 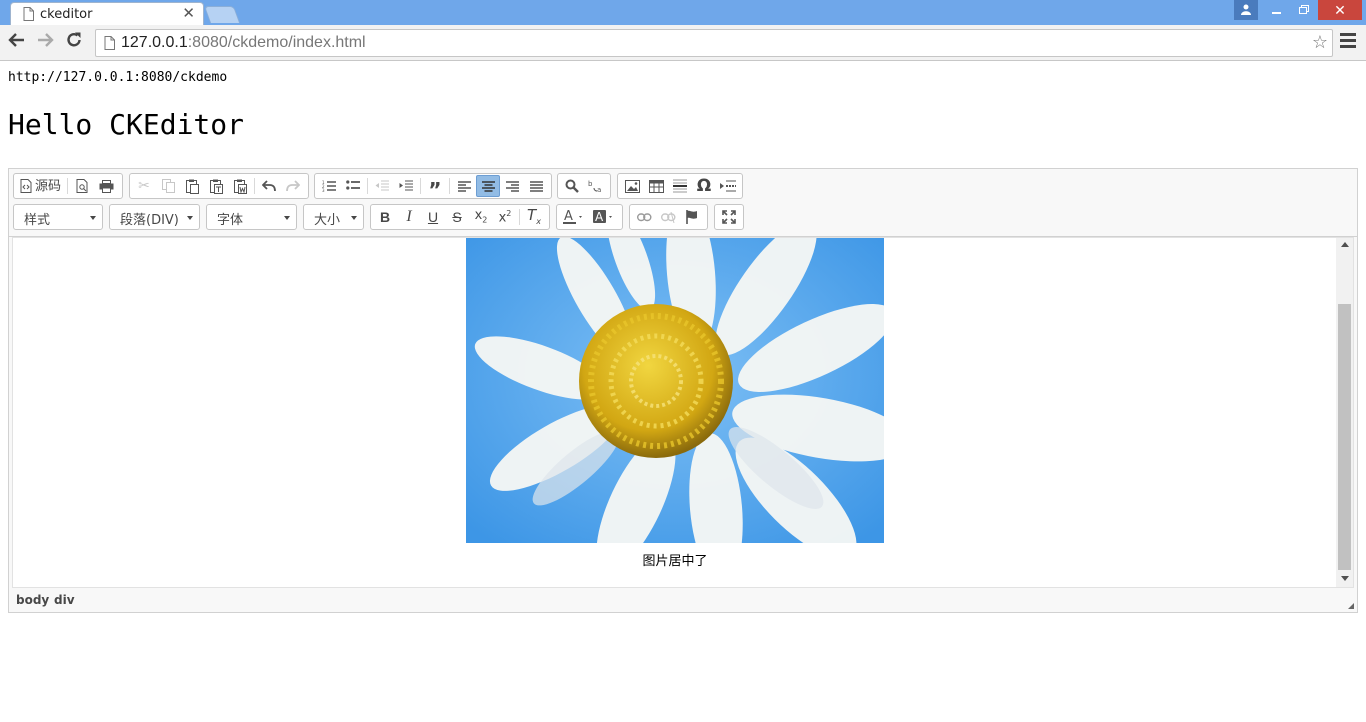 What do you see at coordinates (353, 186) in the screenshot?
I see `bulleted-list-button` at bounding box center [353, 186].